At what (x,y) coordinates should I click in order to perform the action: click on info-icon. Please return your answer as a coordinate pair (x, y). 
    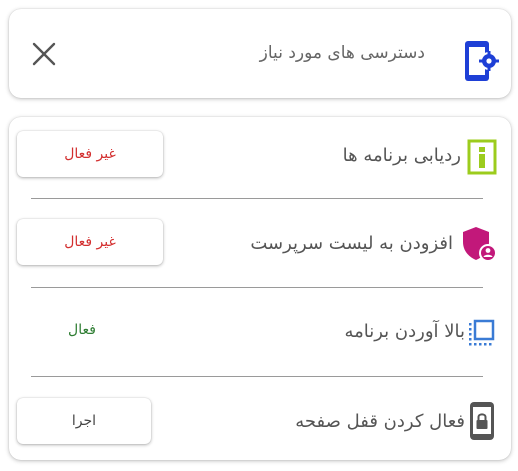
    Looking at the image, I should click on (482, 157).